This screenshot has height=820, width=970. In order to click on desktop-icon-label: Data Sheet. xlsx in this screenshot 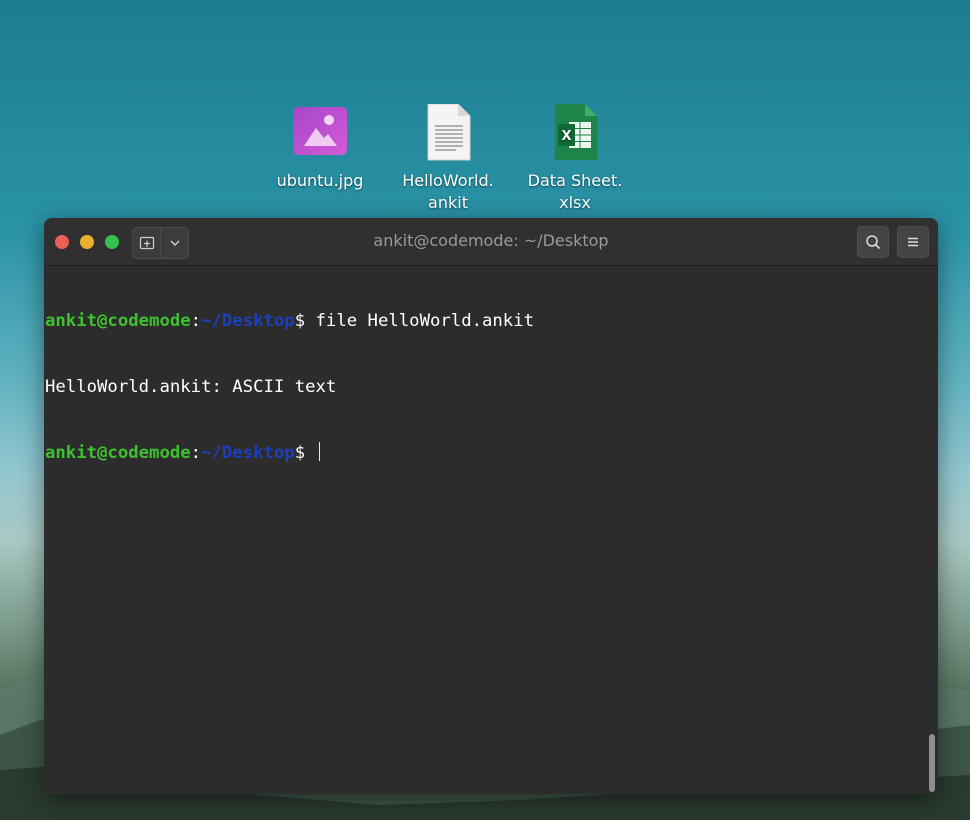, I will do `click(575, 191)`.